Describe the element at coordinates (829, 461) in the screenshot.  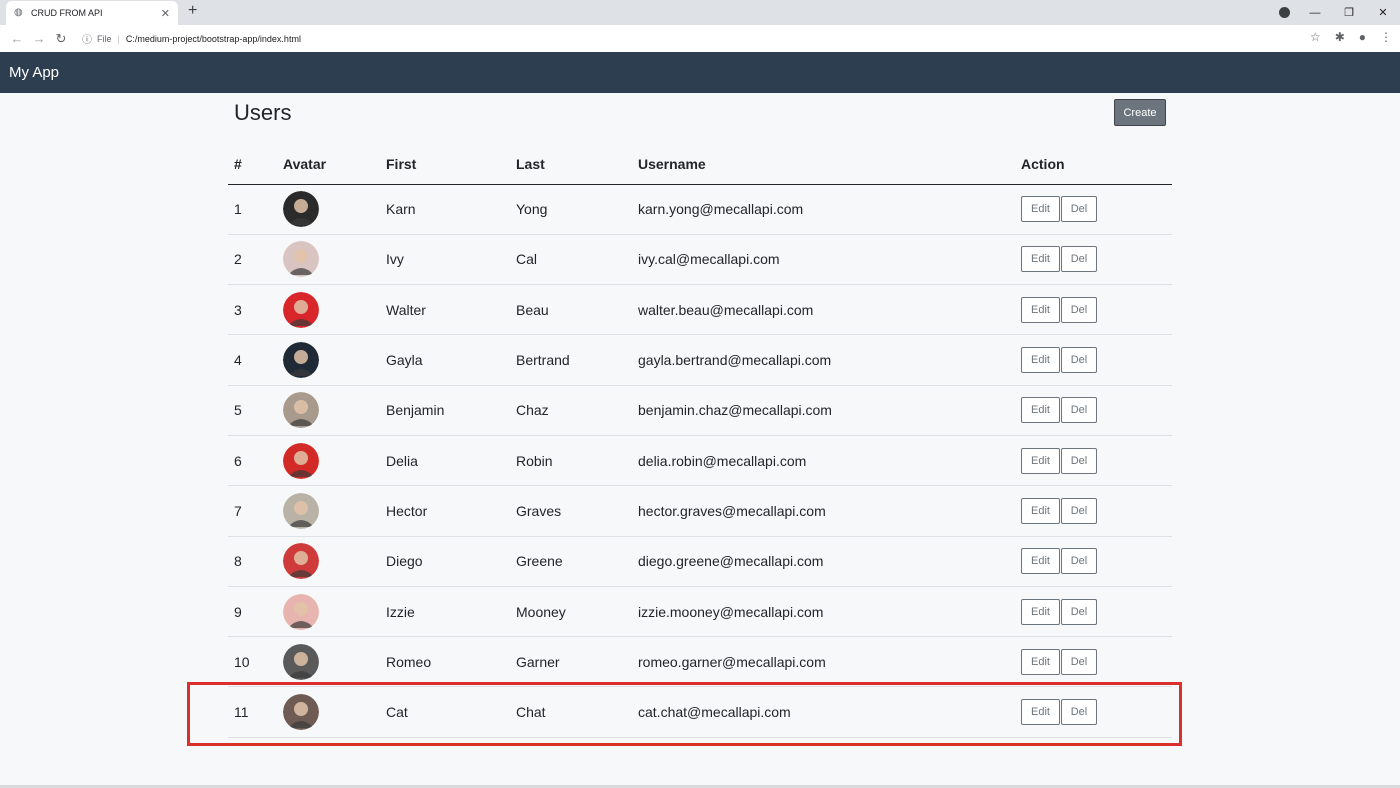
I see `username: delia.robin@mecallapi.com` at that location.